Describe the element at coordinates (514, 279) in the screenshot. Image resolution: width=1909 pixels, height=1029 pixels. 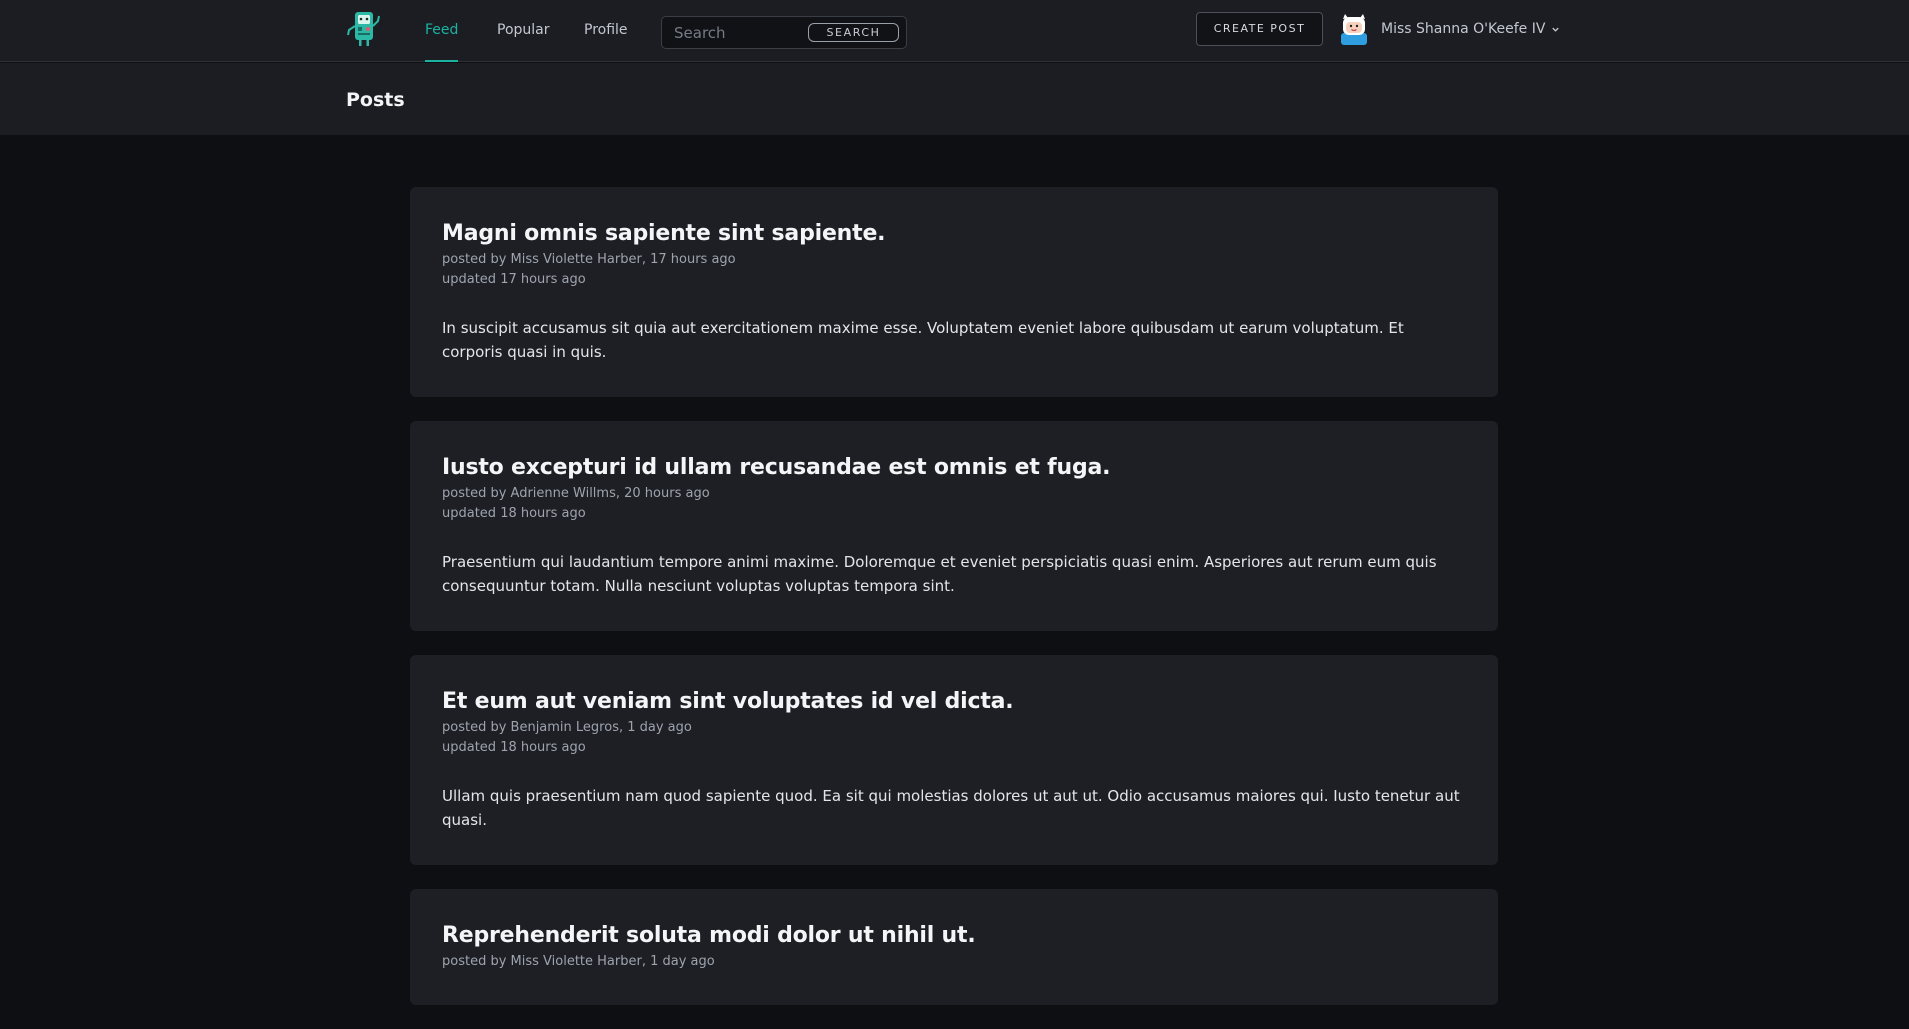
I see `post-updated-meta: updated 17 hours ago` at that location.